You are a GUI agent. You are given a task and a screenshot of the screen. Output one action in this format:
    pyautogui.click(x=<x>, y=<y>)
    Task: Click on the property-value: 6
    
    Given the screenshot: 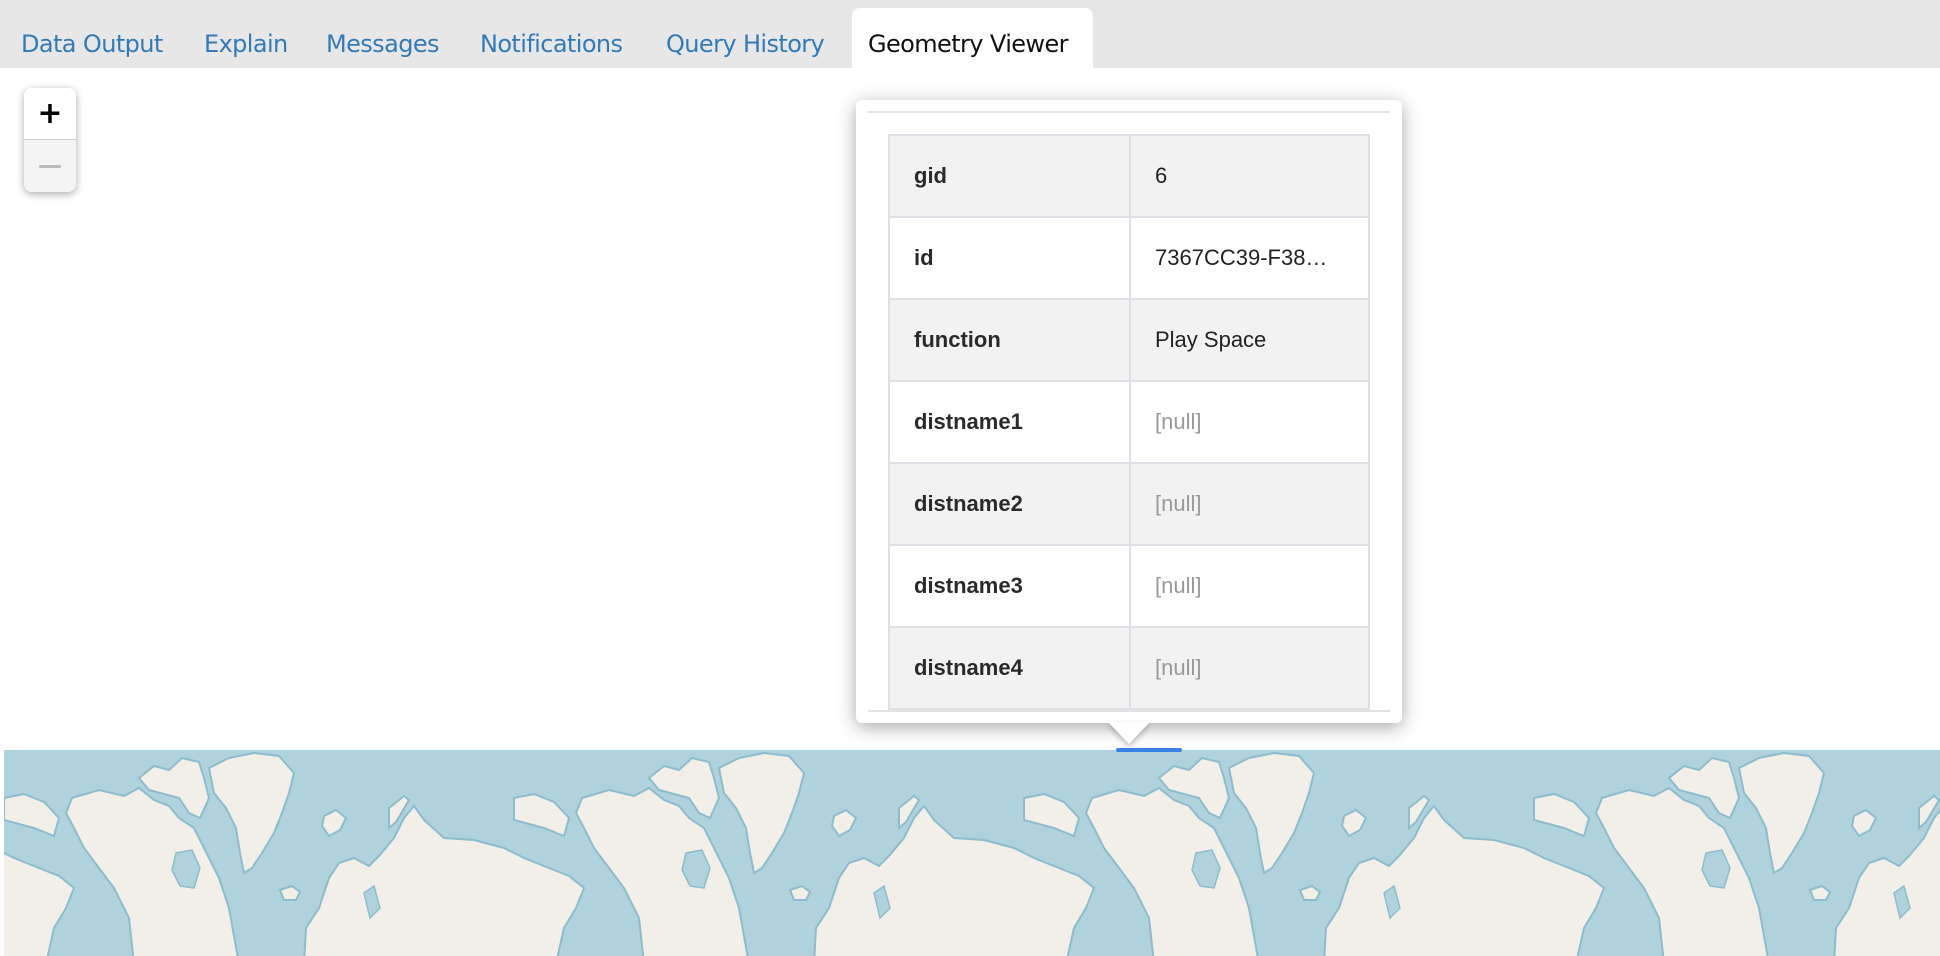 What is the action you would take?
    pyautogui.click(x=1249, y=176)
    